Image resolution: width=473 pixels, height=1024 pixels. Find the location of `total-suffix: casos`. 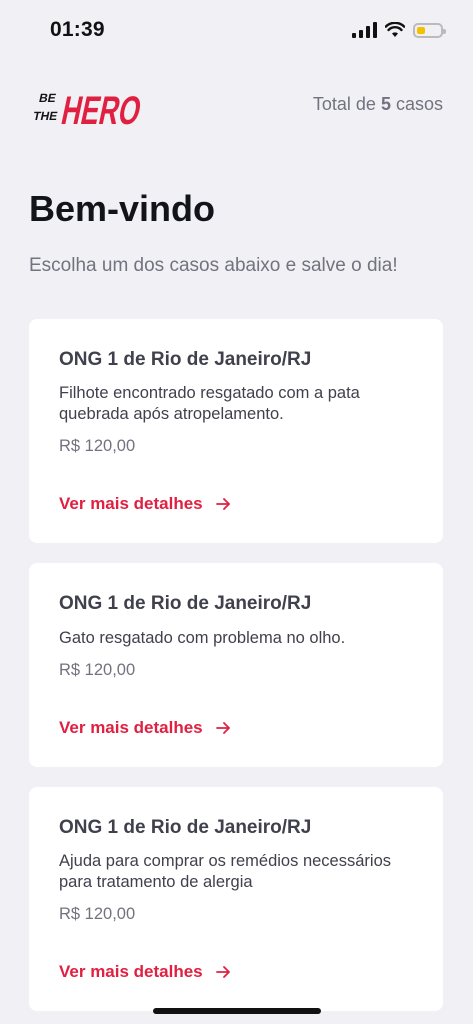

total-suffix: casos is located at coordinates (419, 104).